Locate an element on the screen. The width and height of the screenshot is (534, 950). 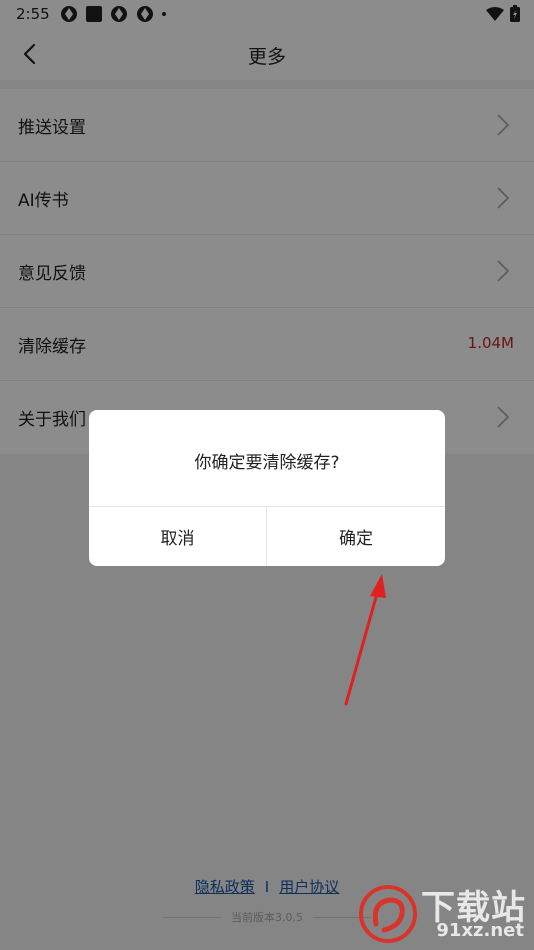
confirm-dialog: 你确定要清除缓存? 取消 确定 is located at coordinates (267, 488).